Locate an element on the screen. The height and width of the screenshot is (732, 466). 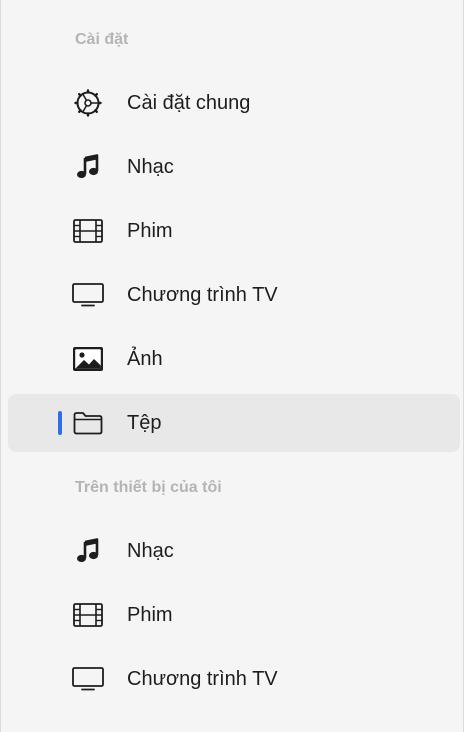
sidebar-item-tv-shows: Chương trình TV is located at coordinates (234, 295).